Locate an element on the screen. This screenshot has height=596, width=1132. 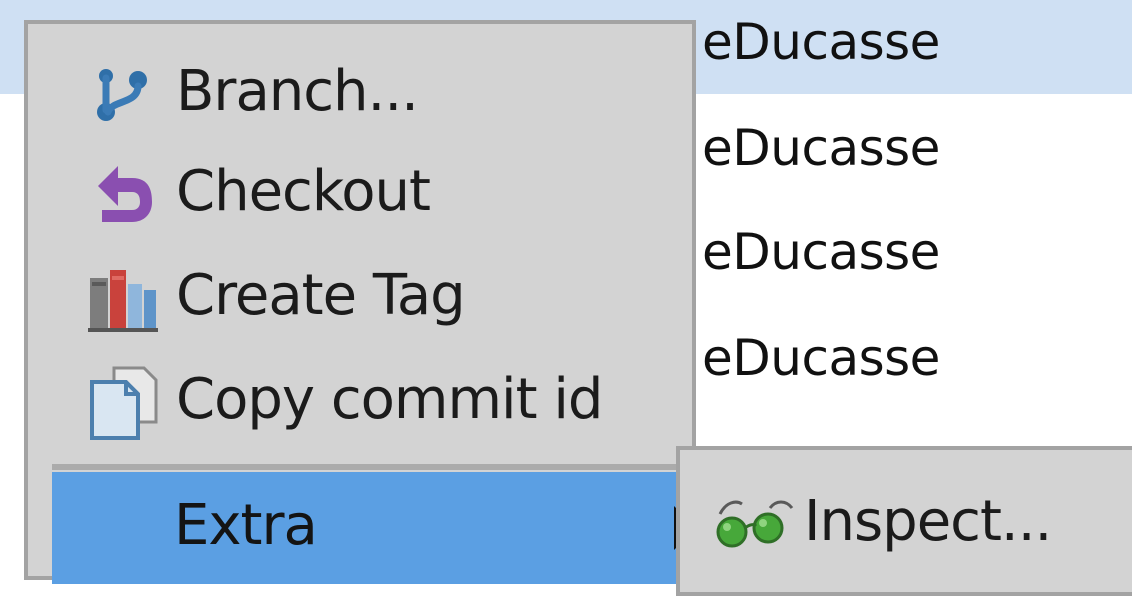
menu-item-checkout: Checkout is located at coordinates (372, 194).